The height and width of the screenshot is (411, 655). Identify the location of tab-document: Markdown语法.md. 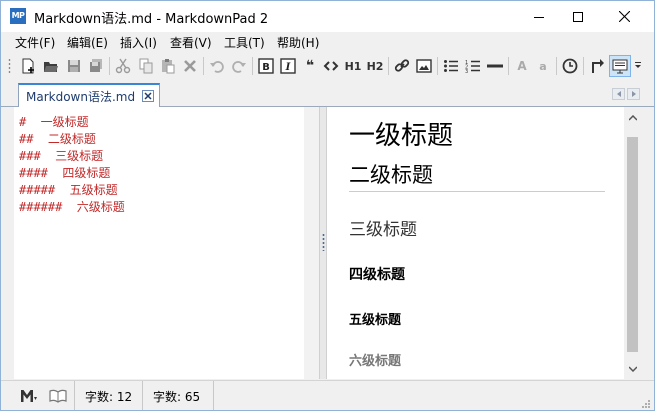
(89, 95).